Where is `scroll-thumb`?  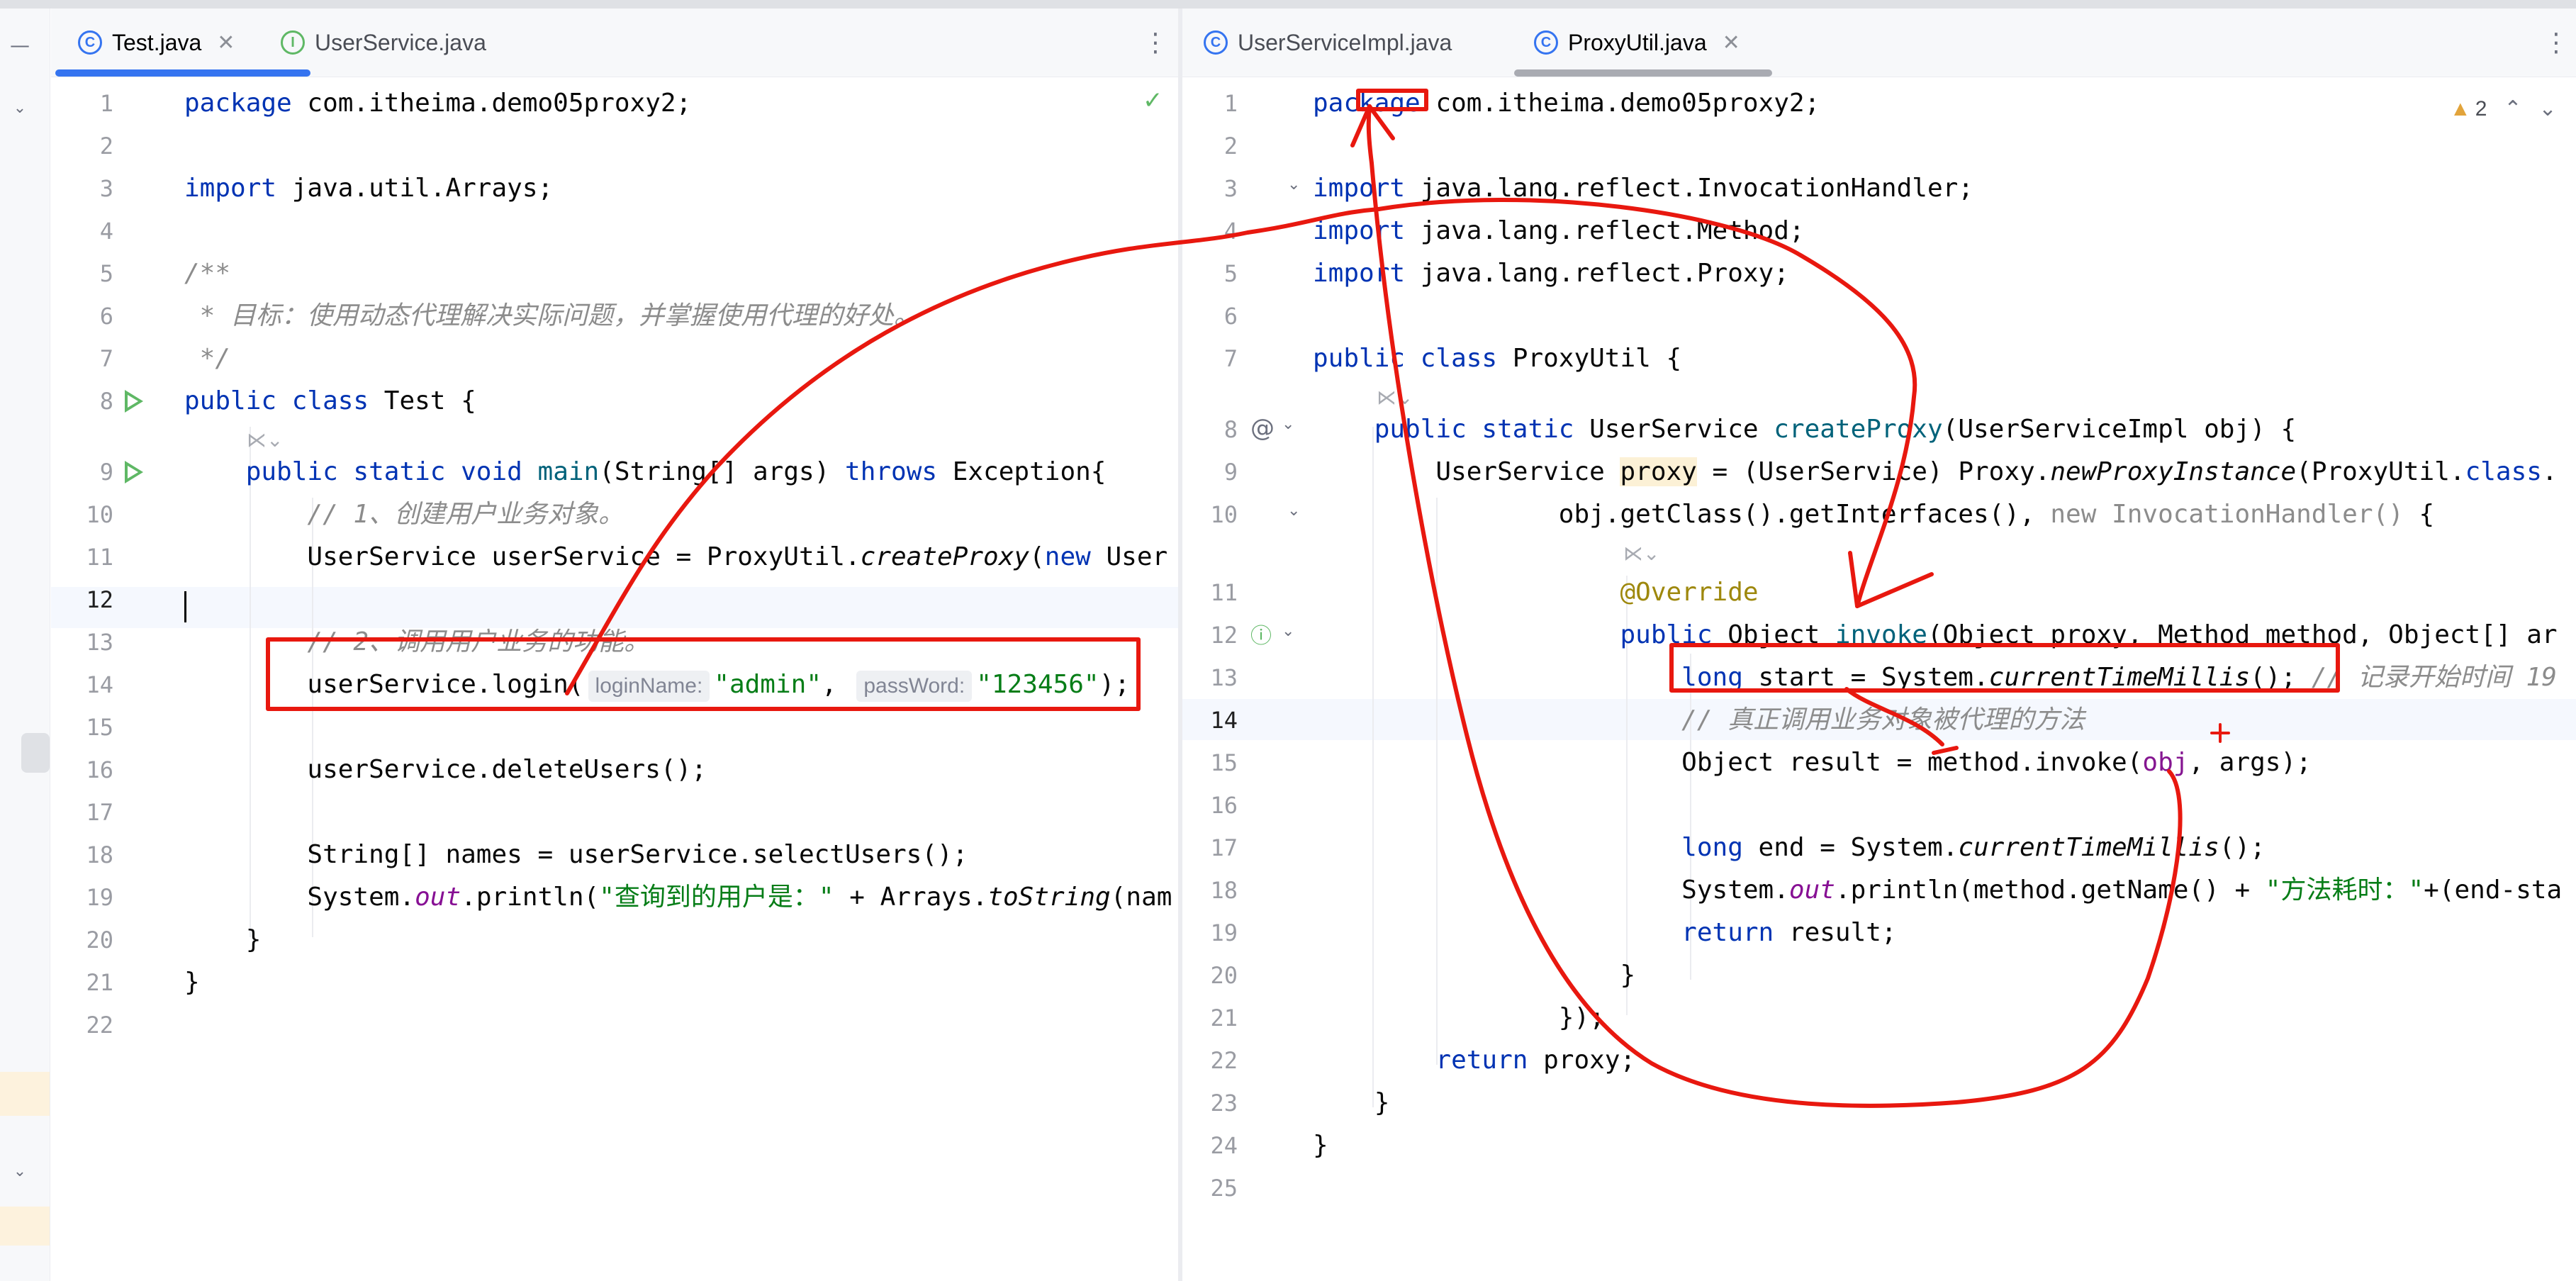 scroll-thumb is located at coordinates (35, 753).